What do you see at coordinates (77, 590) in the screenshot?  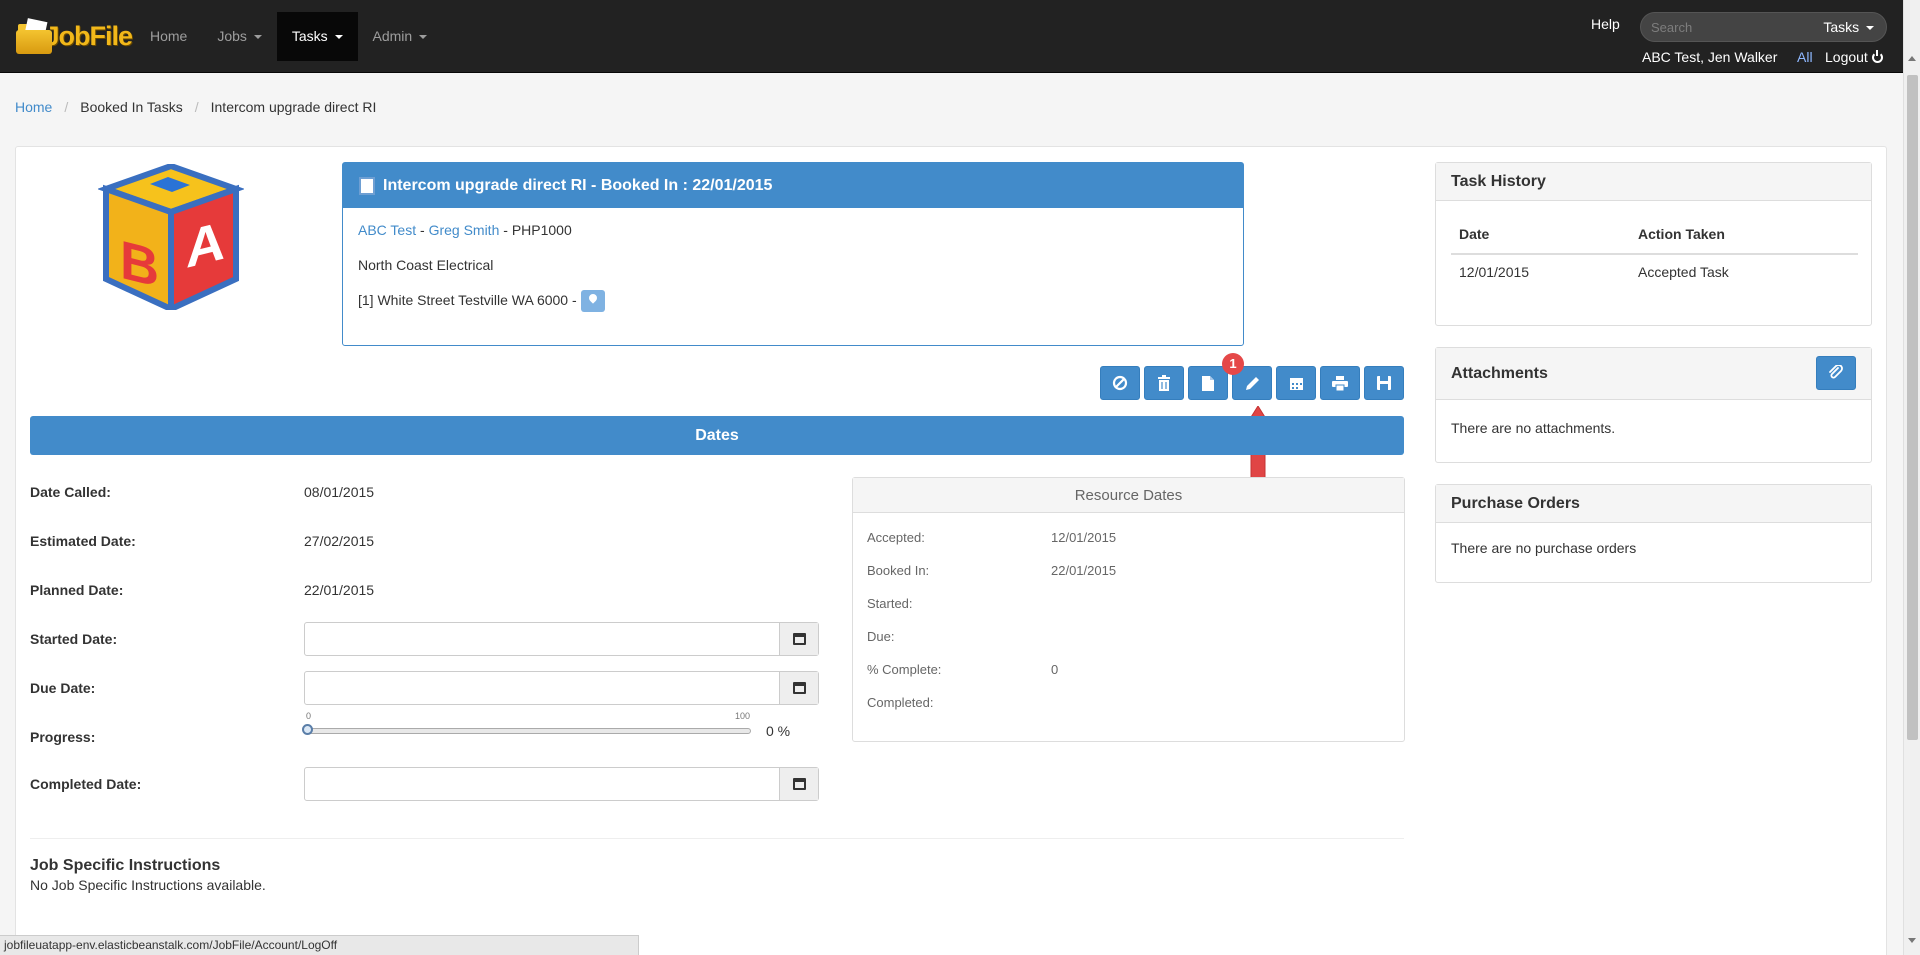 I see `planned-date-label: Planned Date:` at bounding box center [77, 590].